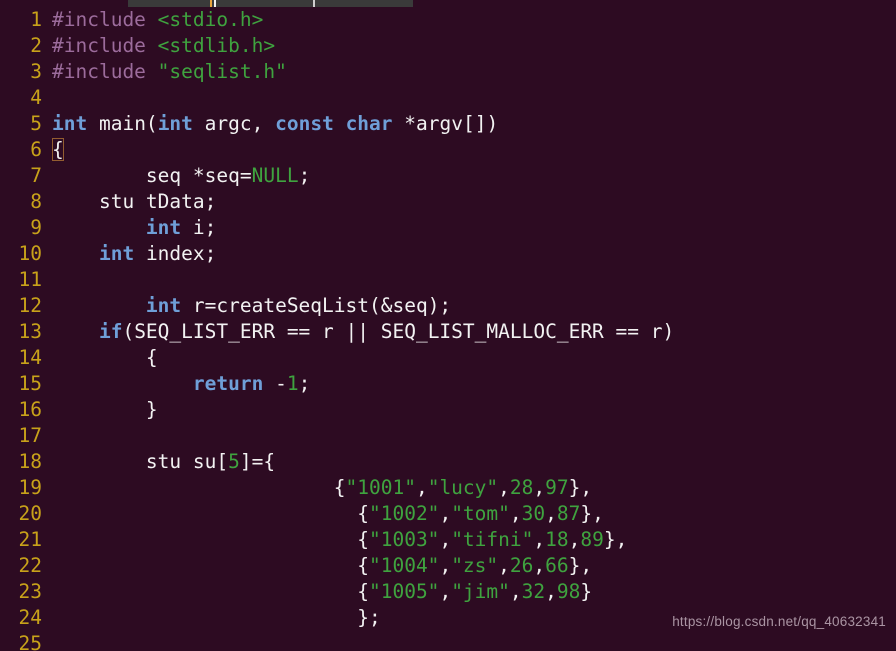 The image size is (896, 651). I want to click on code-token: NULL, so click(275, 175).